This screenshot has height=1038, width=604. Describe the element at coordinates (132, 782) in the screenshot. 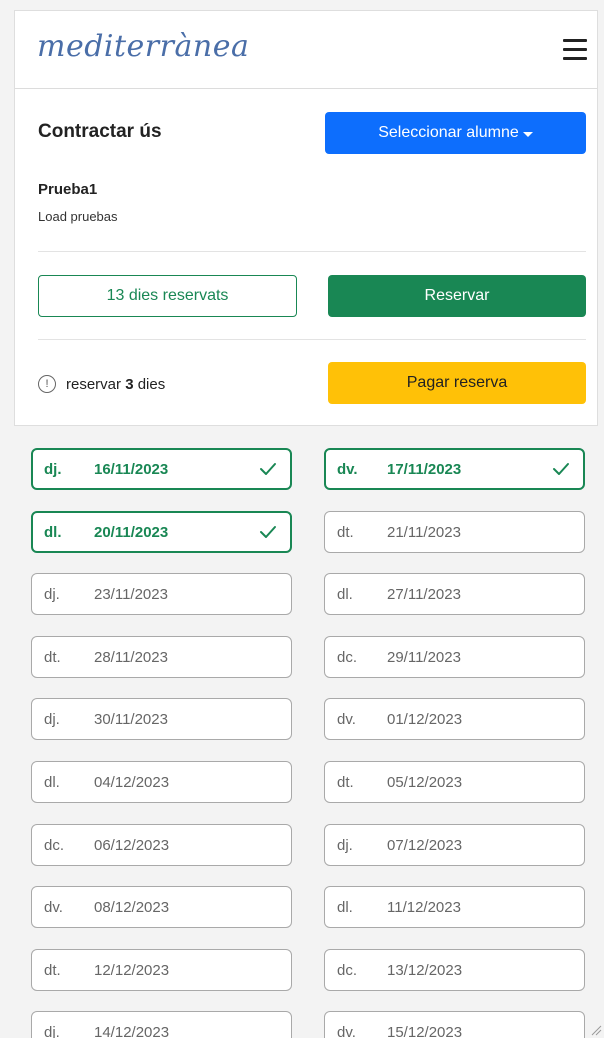

I see `day-date: 04/12/2023` at that location.